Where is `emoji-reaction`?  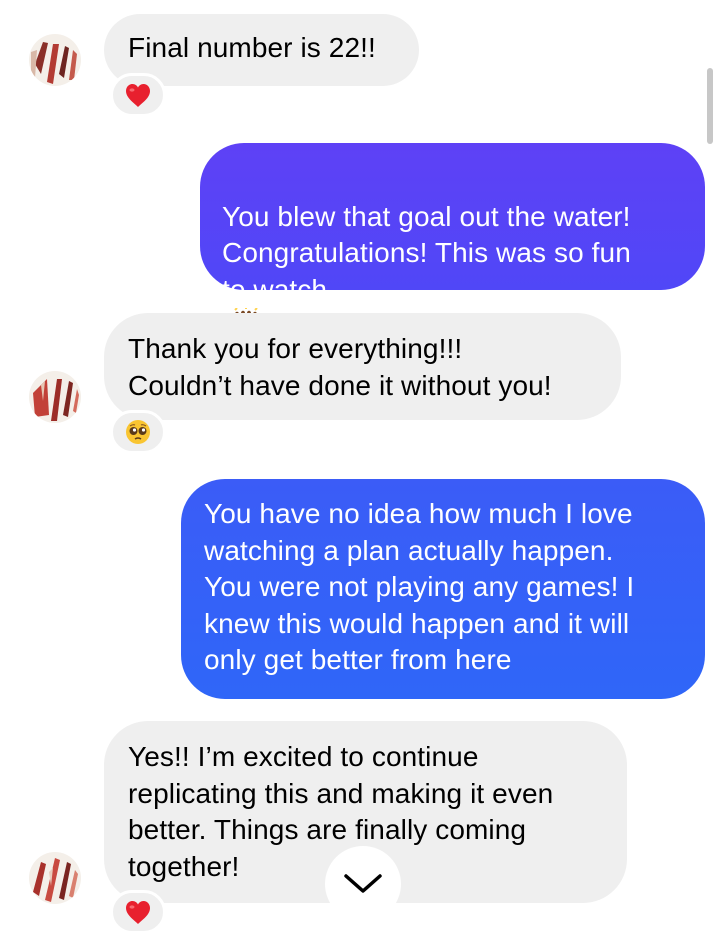
emoji-reaction is located at coordinates (138, 432).